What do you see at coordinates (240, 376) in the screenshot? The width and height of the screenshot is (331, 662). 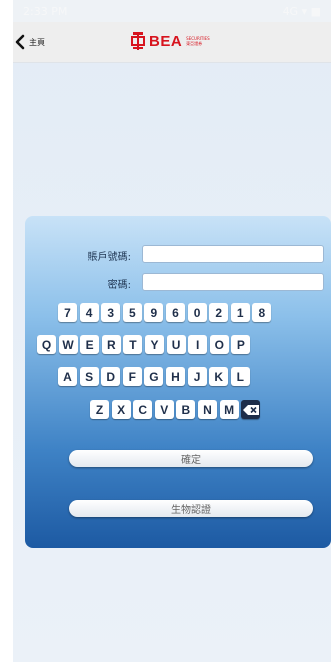 I see `key-letter: L` at bounding box center [240, 376].